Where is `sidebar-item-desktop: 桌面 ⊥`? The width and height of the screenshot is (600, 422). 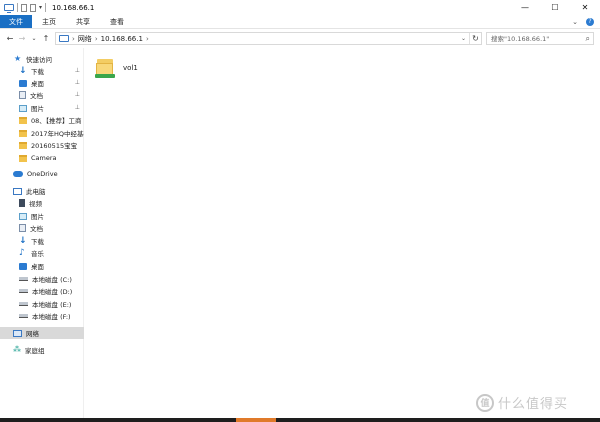
sidebar-item-desktop: 桌面 ⊥ is located at coordinates (42, 83).